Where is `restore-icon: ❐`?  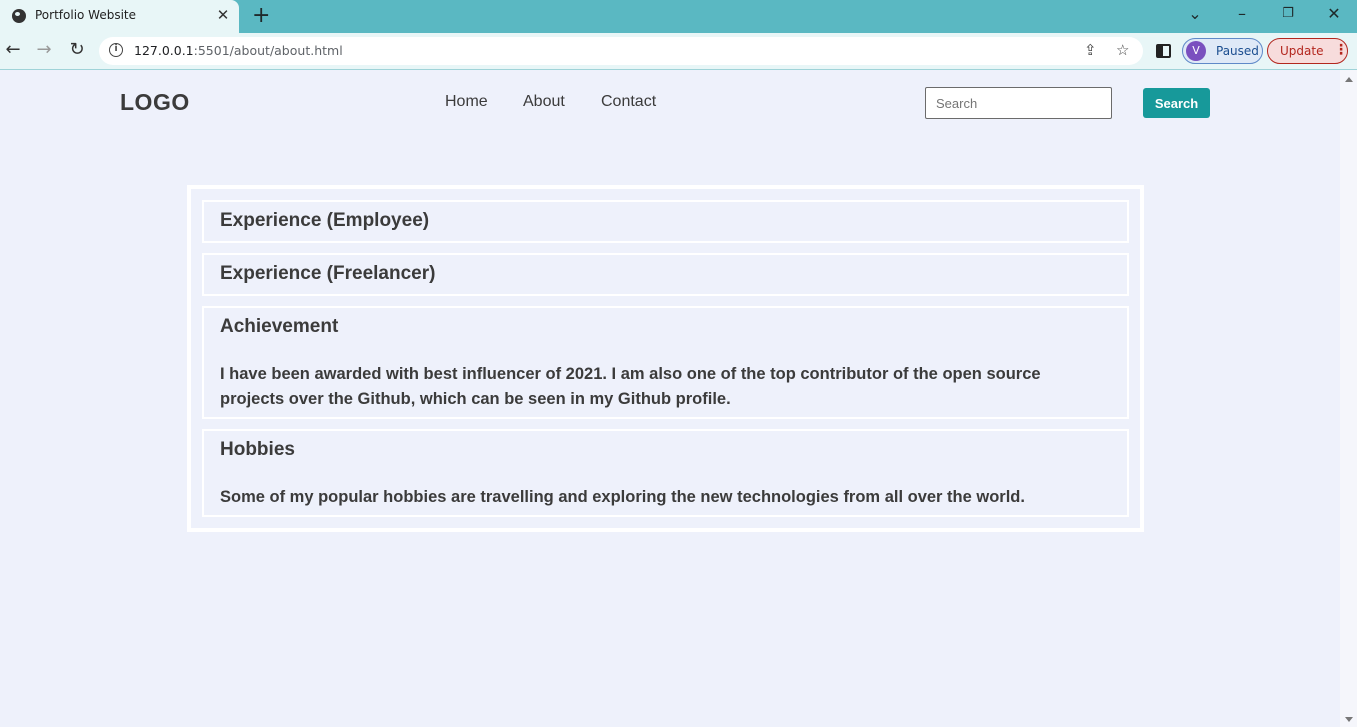
restore-icon: ❐ is located at coordinates (1288, 13).